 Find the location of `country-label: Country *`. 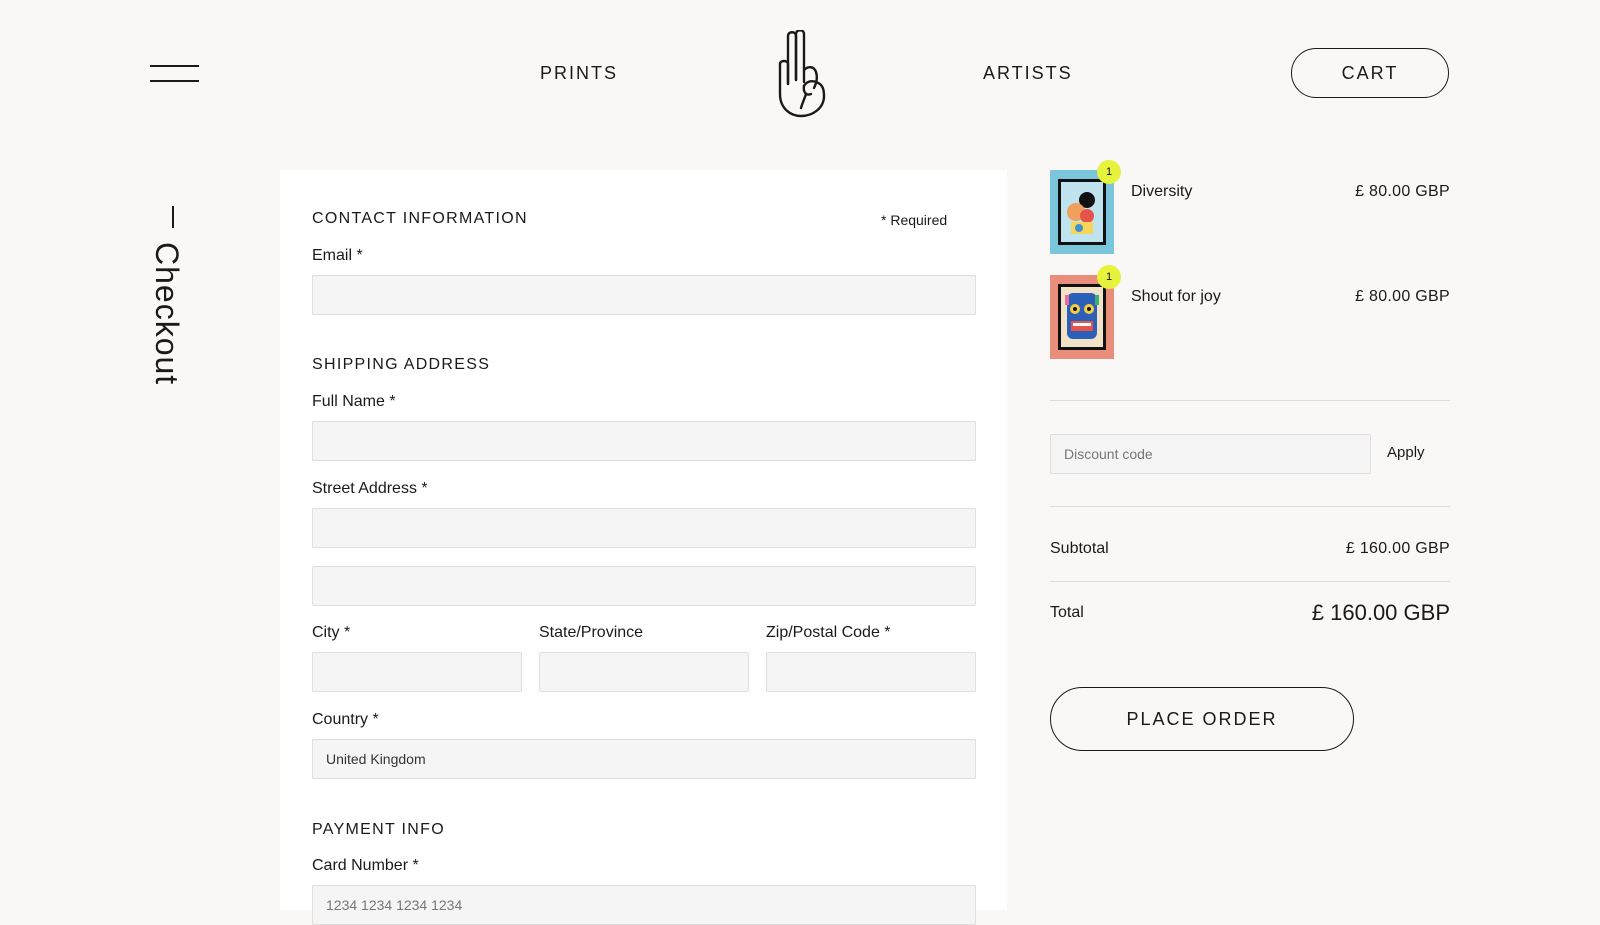

country-label: Country * is located at coordinates (345, 719).